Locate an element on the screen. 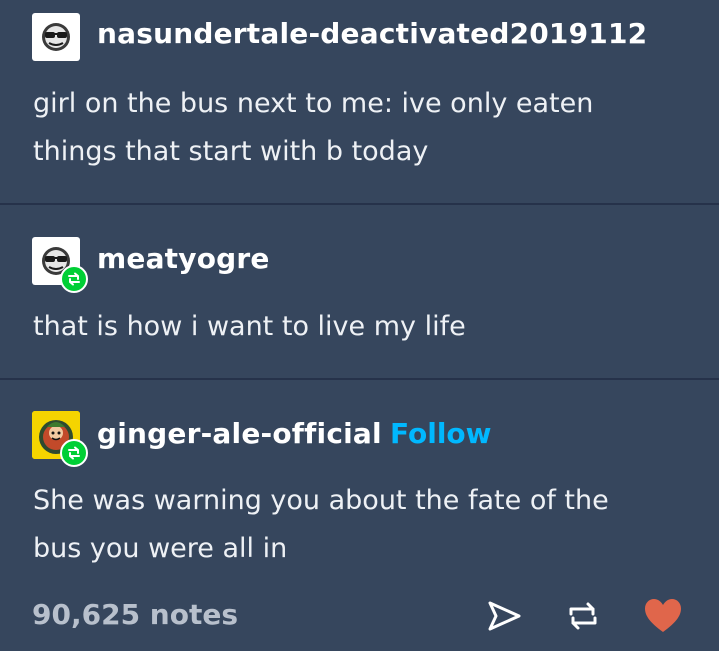 The image size is (719, 651). heart-icon is located at coordinates (663, 616).